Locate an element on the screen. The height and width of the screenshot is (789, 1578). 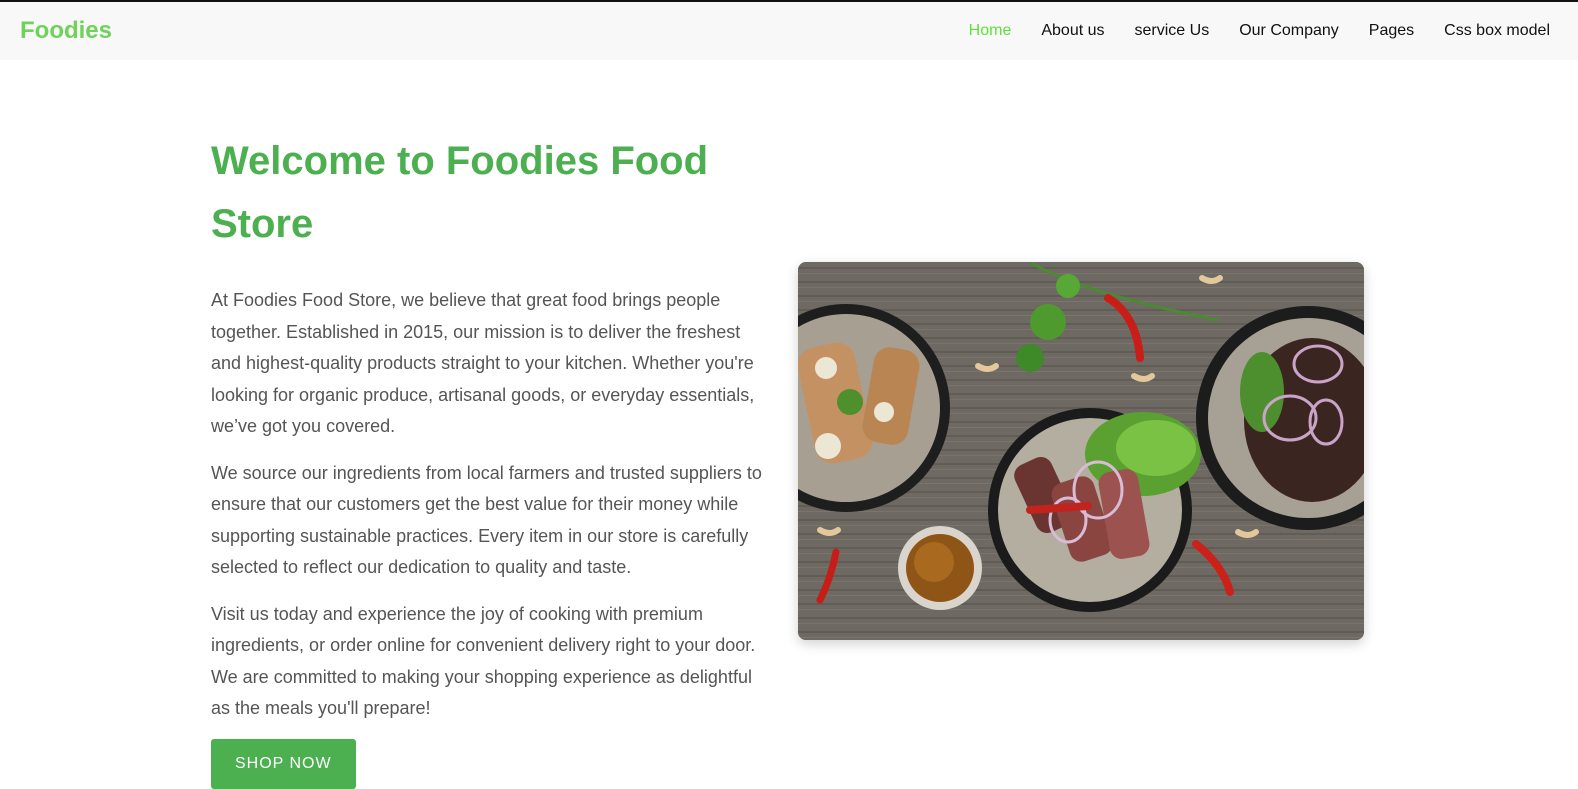
nav-item-pages: Pages is located at coordinates (1391, 31).